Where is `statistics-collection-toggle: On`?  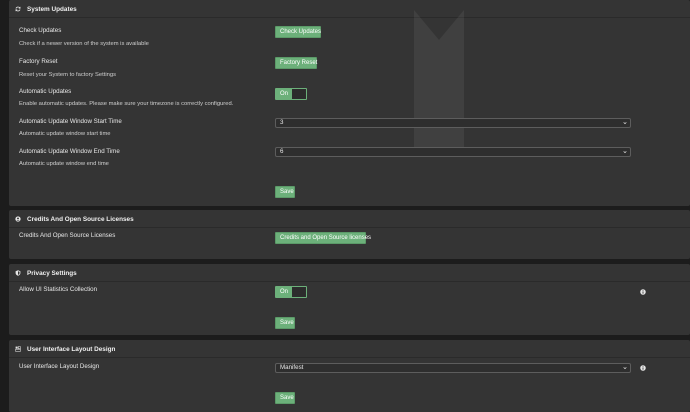 statistics-collection-toggle: On is located at coordinates (291, 292).